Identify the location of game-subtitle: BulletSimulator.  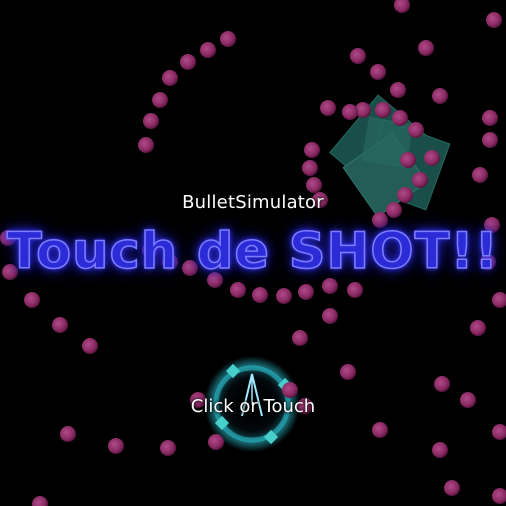
(253, 202).